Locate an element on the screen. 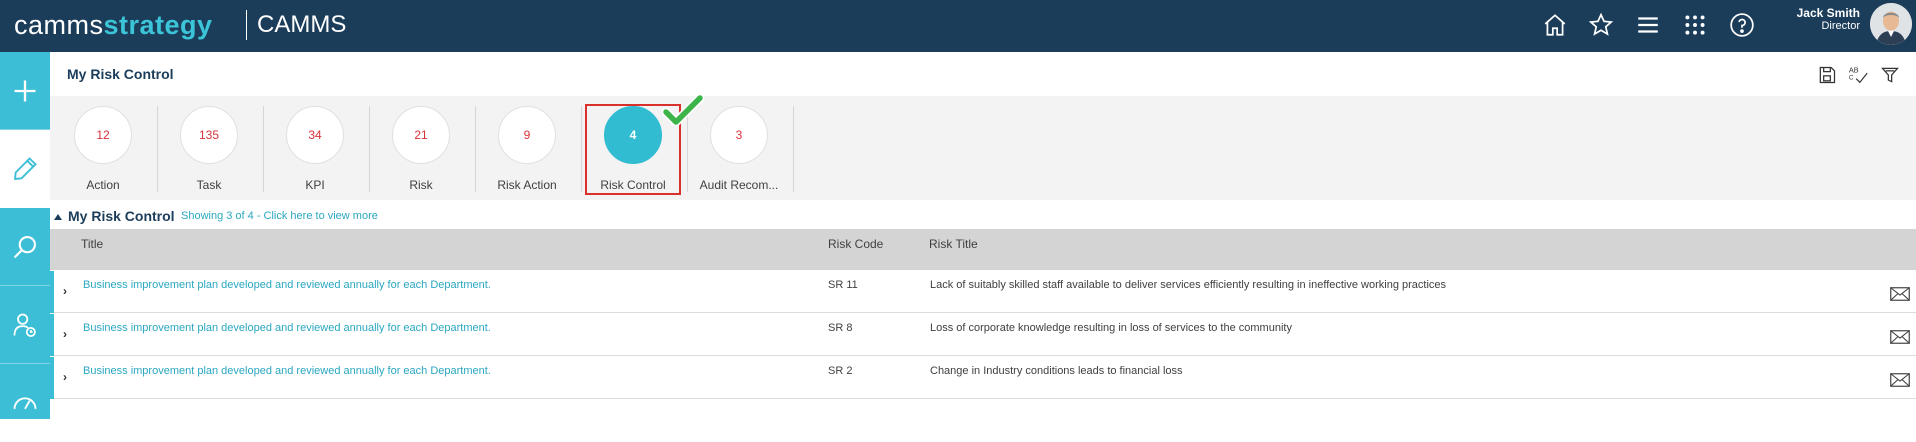 This screenshot has width=1916, height=442. counter-count: 135 is located at coordinates (209, 135).